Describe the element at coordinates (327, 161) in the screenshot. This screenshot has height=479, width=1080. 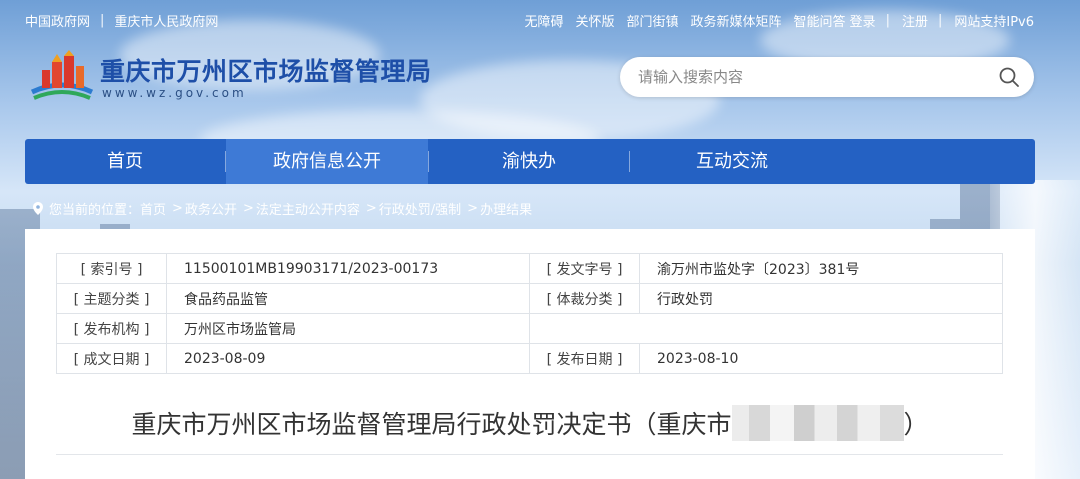
I see `nav-gov-info: 政府信息公开` at that location.